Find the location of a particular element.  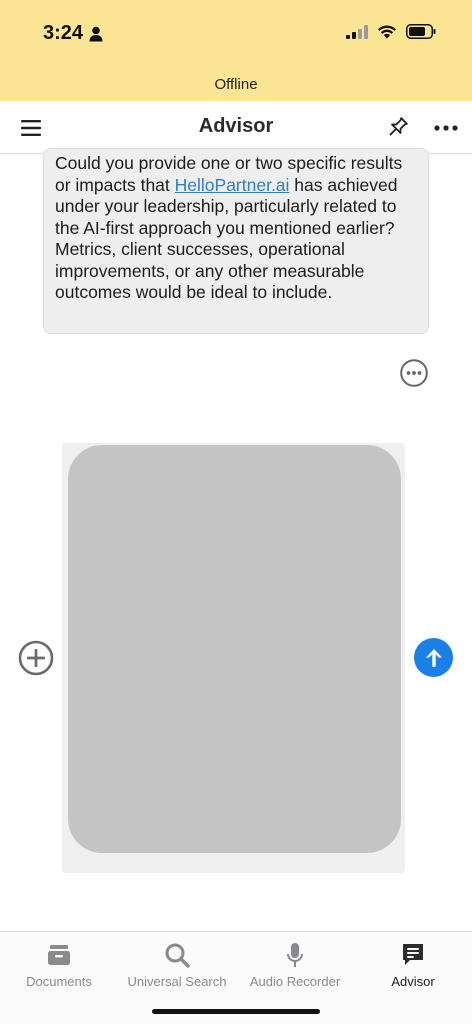

nav-bar: Advisor is located at coordinates (236, 127).